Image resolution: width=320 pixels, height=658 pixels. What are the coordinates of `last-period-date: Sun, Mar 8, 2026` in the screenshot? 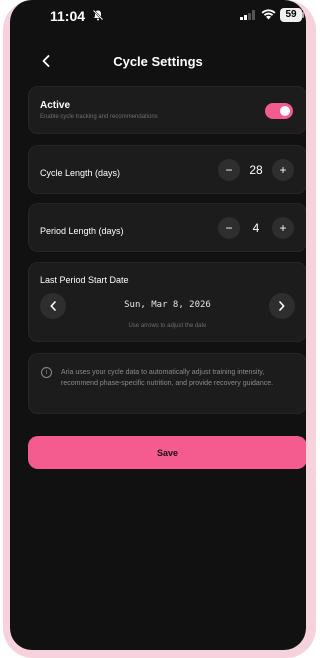 It's located at (167, 305).